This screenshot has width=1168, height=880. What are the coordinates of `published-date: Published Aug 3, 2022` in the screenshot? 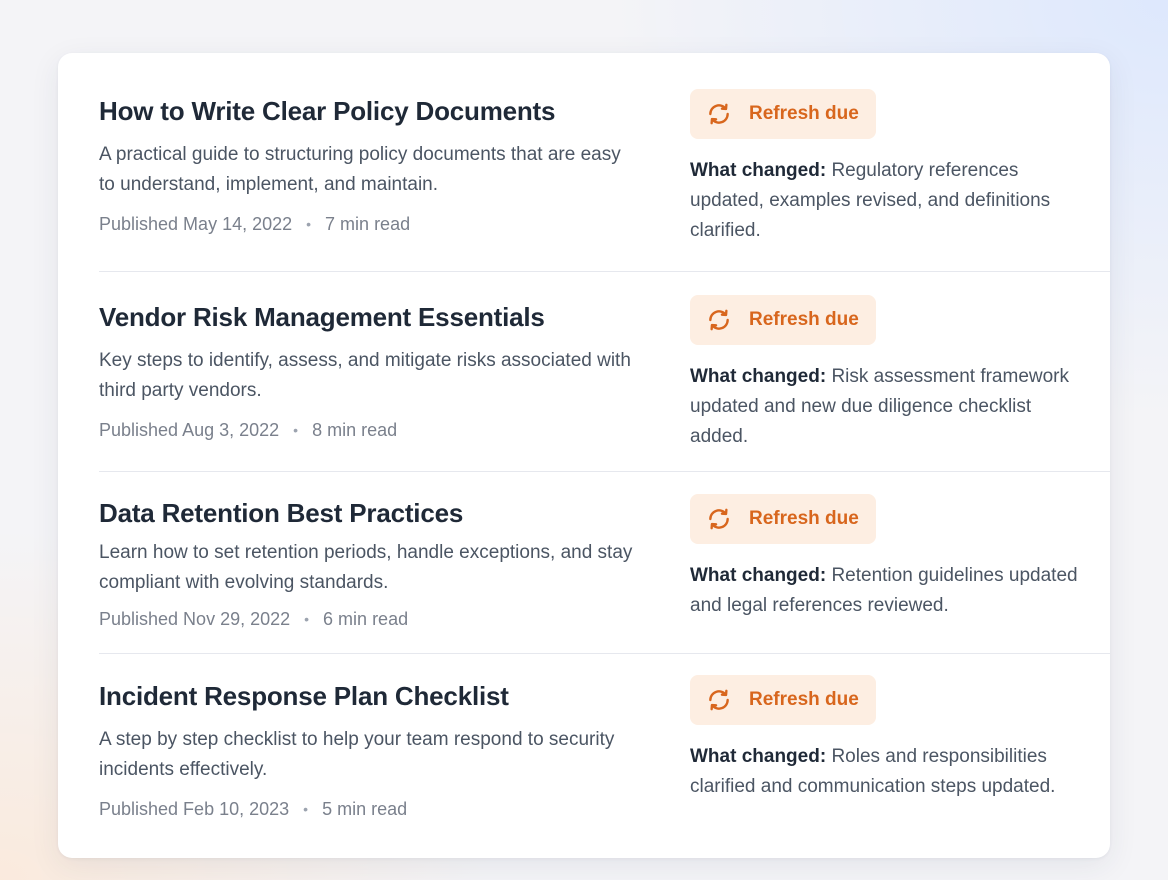 It's located at (189, 430).